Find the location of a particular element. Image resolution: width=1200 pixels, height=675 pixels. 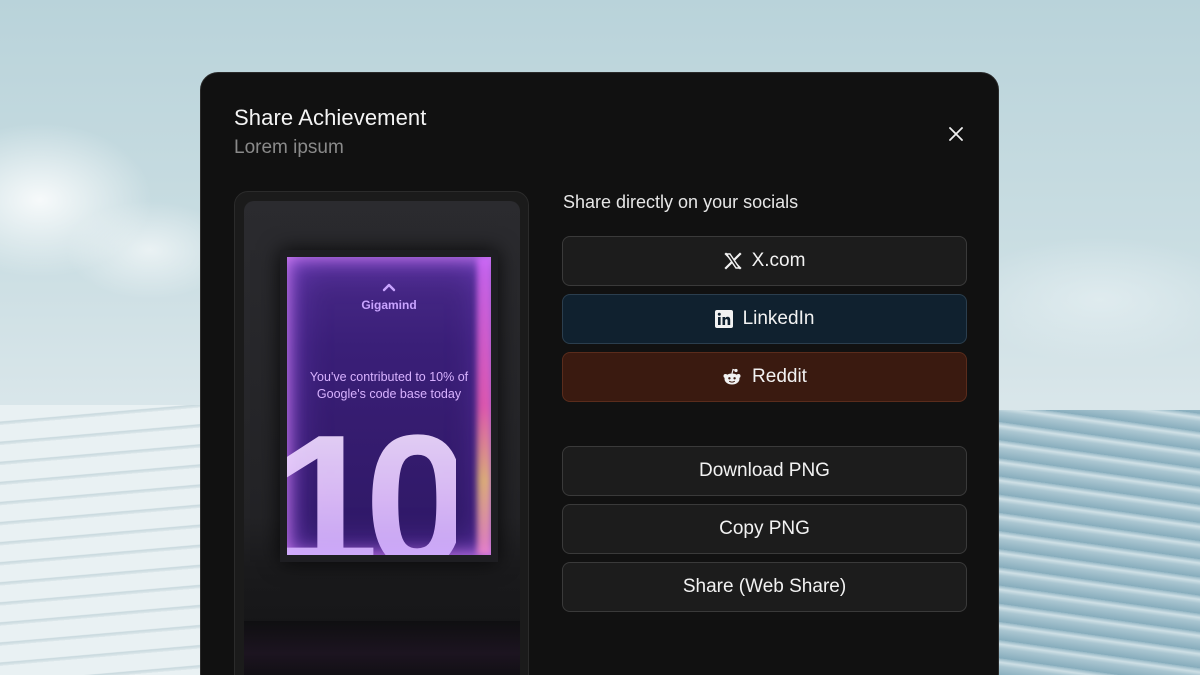

share-x-button: X.com is located at coordinates (764, 261).